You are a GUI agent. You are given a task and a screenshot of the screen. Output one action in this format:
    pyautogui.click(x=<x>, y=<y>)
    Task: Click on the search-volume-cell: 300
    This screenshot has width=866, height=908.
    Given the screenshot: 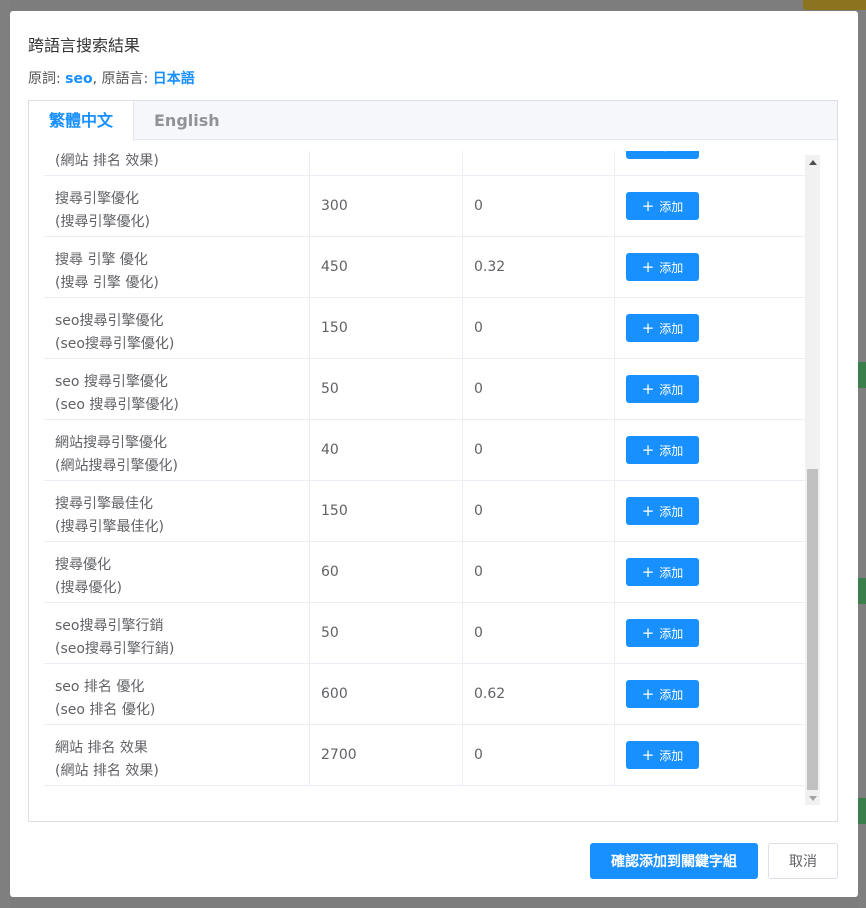 What is the action you would take?
    pyautogui.click(x=386, y=206)
    